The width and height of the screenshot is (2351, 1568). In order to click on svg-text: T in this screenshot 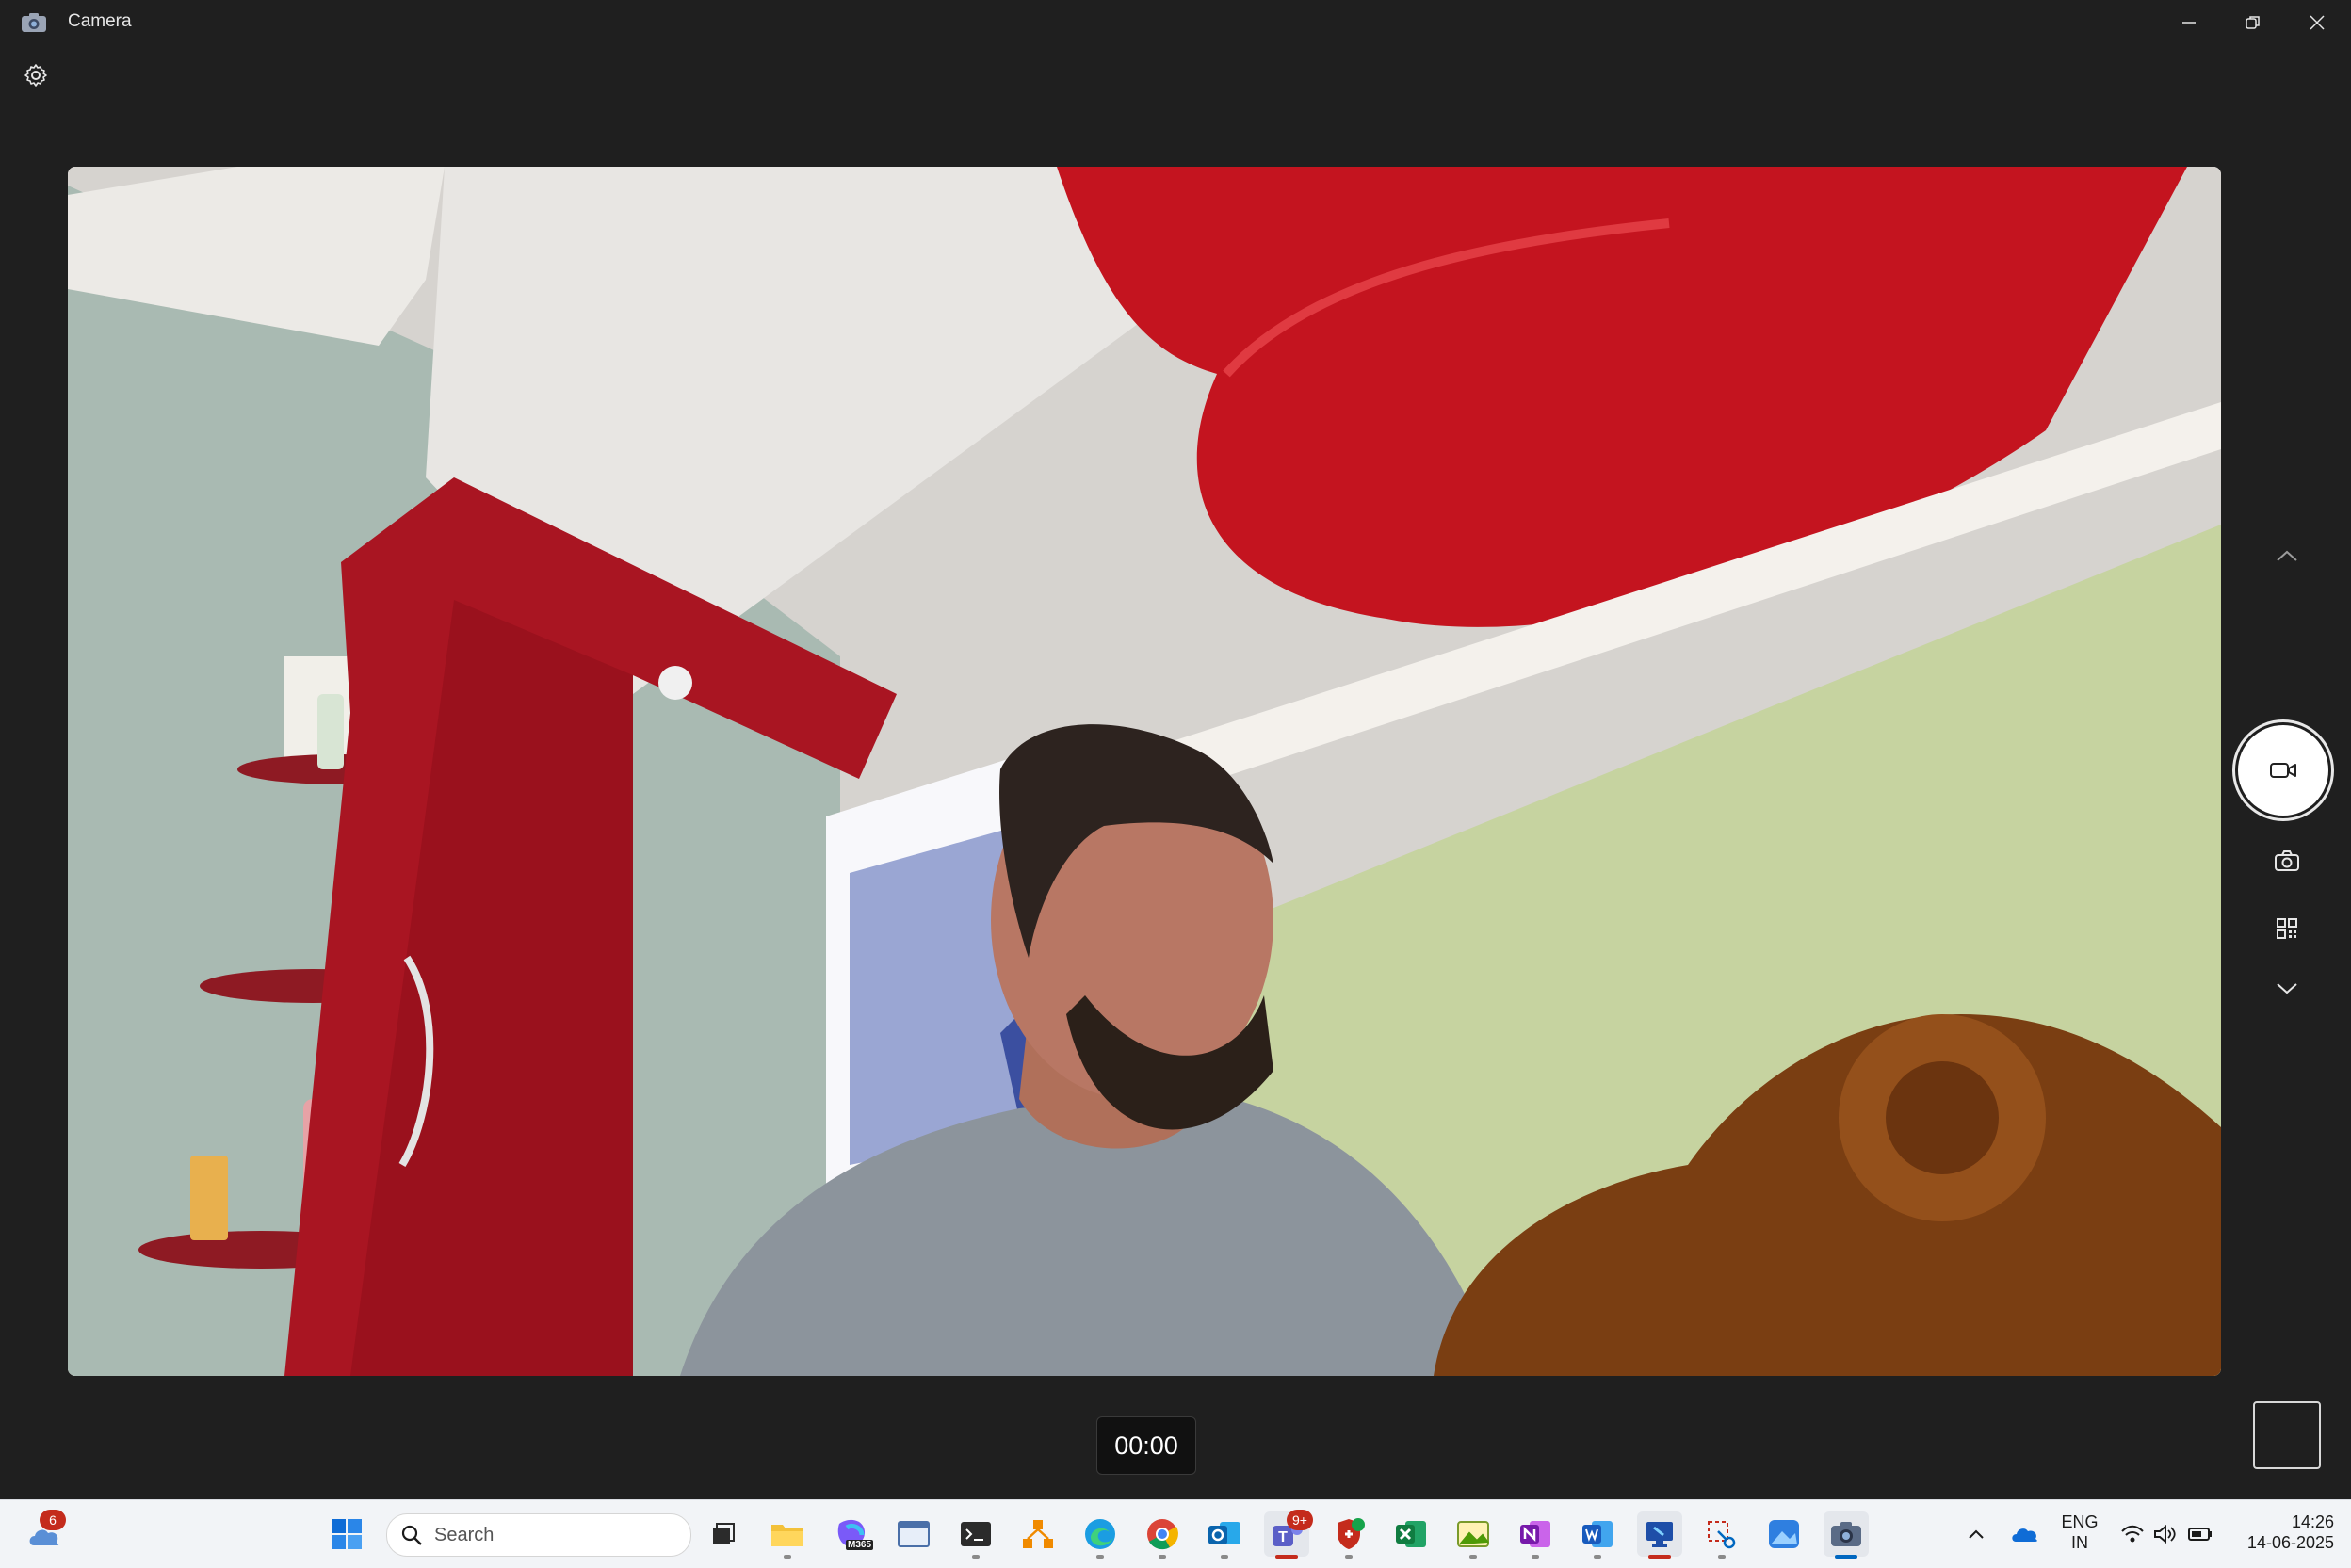, I will do `click(1283, 1537)`.